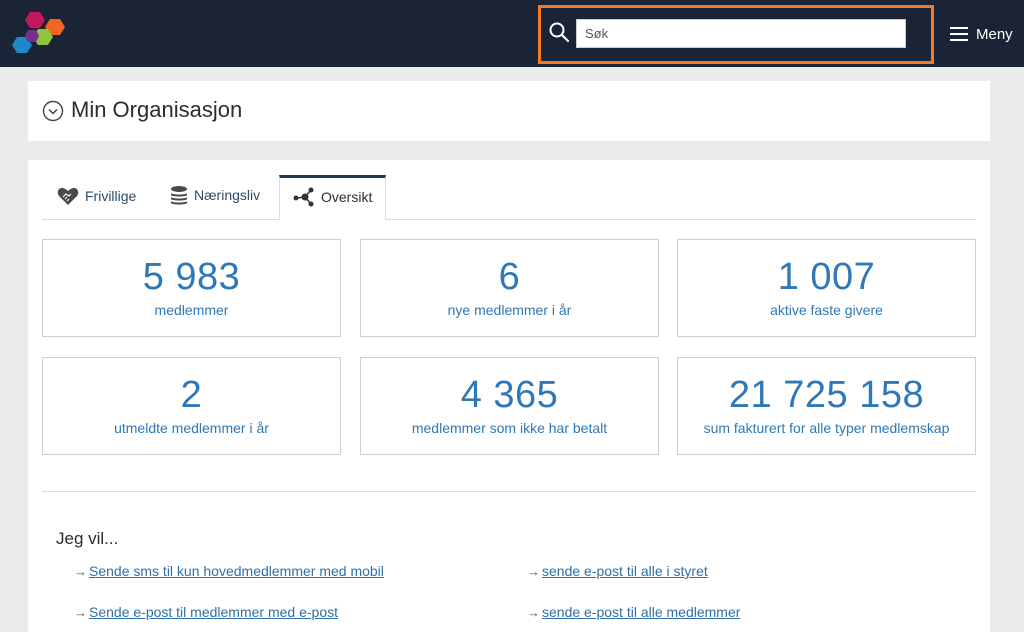  I want to click on section-divider, so click(509, 491).